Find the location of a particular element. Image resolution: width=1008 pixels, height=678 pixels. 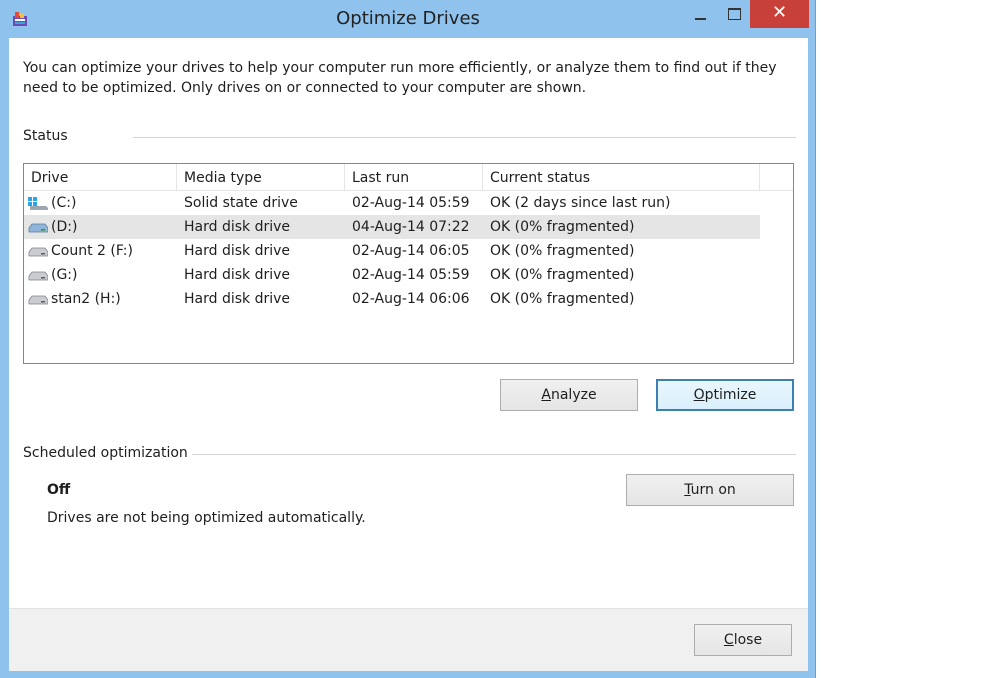

column-header-drive: Drive is located at coordinates (100, 177).